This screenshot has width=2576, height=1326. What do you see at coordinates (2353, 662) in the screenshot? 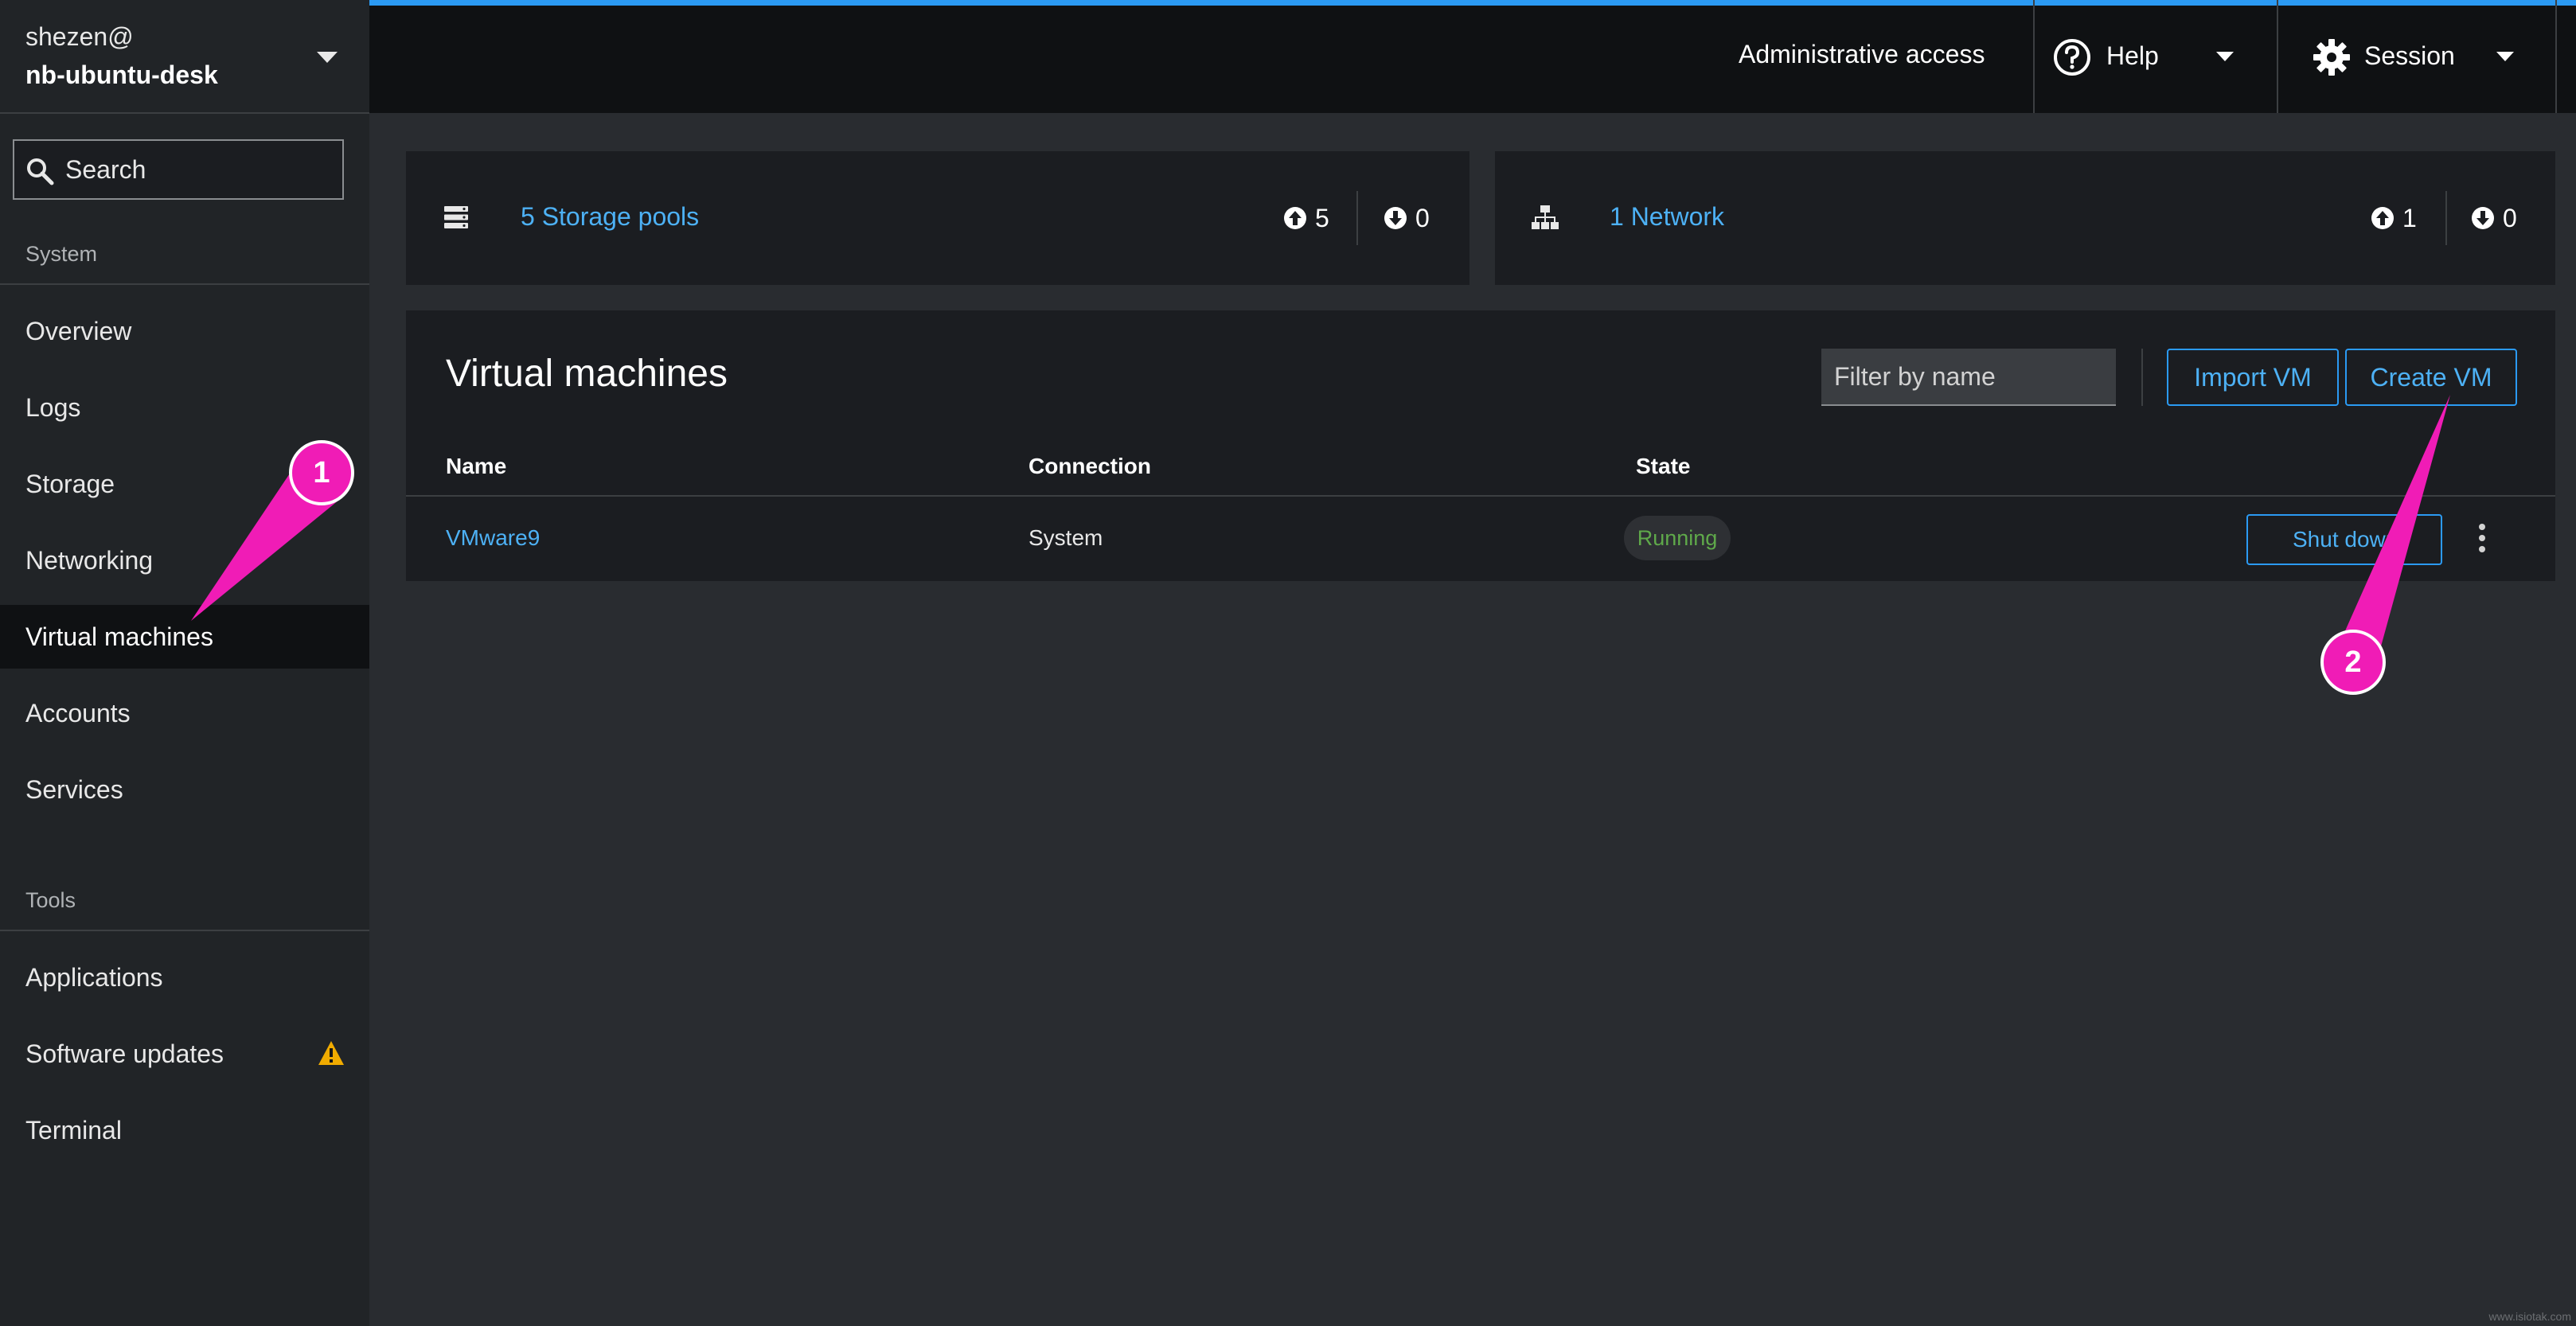
I see `callout-badge-2: 2` at bounding box center [2353, 662].